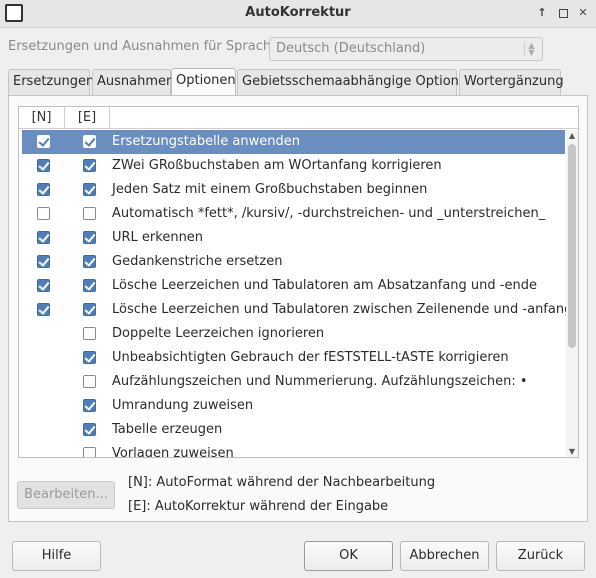 The image size is (596, 578). I want to click on tab-gebietsschema-optionen: Gebietsschemaabhängige Optionen, so click(356, 82).